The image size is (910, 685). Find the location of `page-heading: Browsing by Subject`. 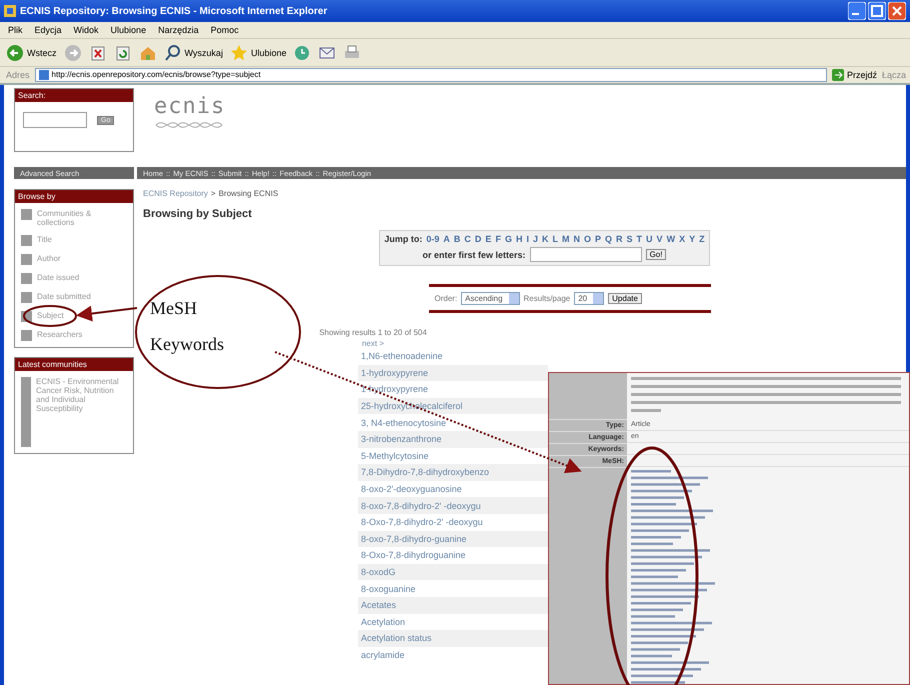

page-heading: Browsing by Subject is located at coordinates (198, 214).